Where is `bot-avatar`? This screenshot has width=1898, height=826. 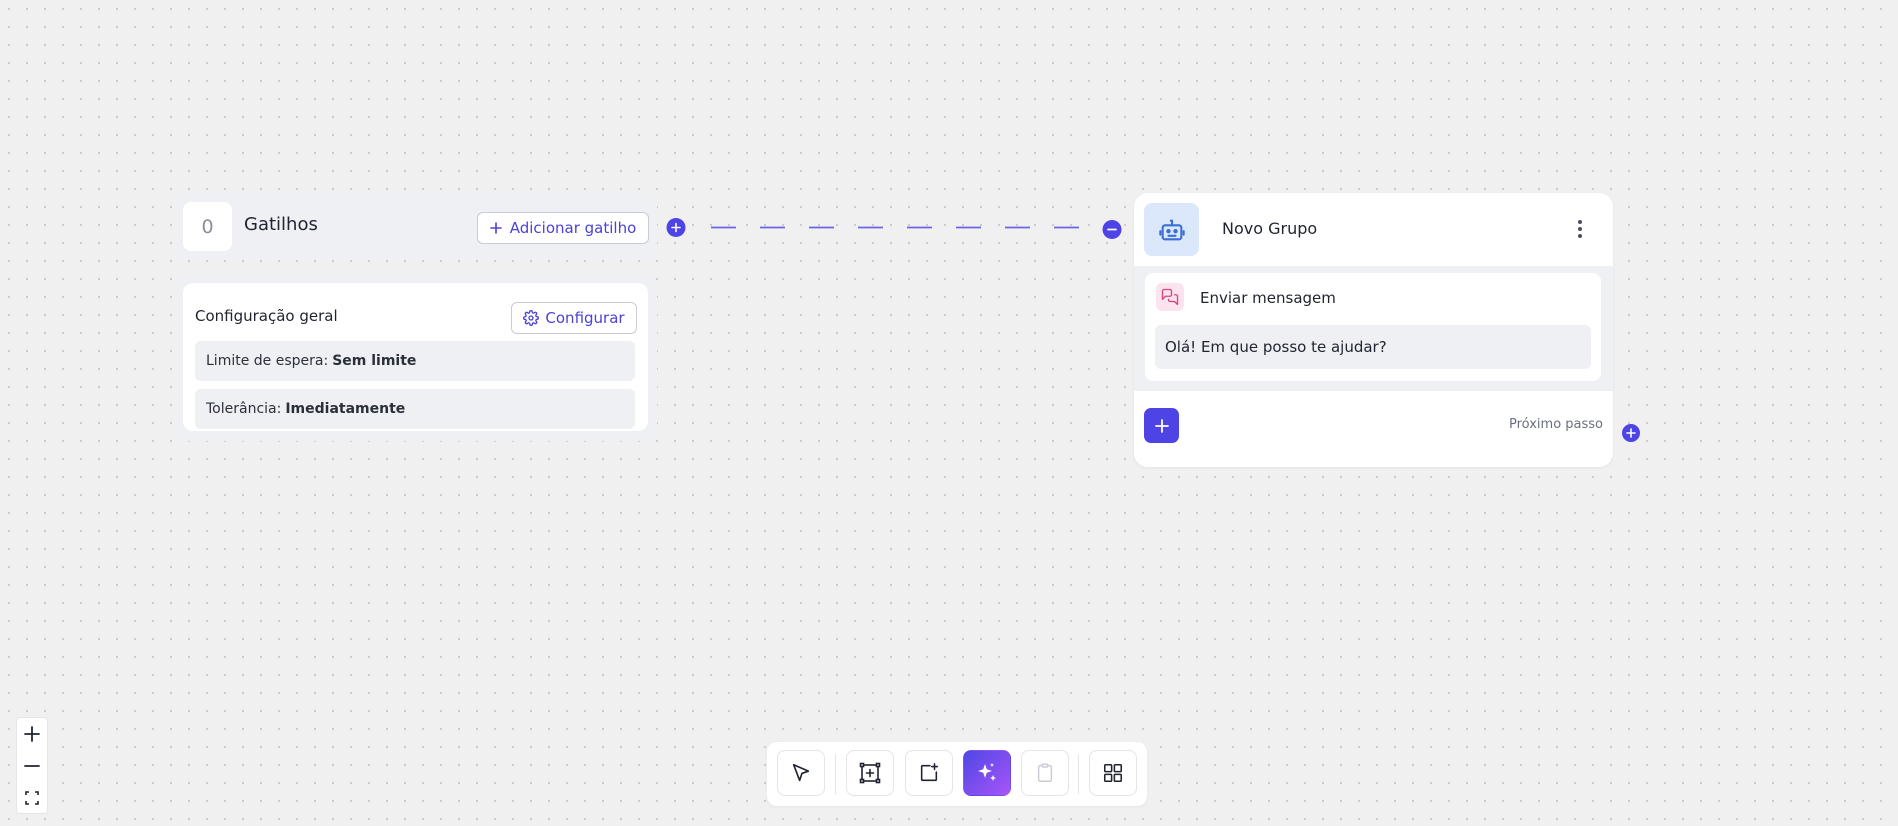 bot-avatar is located at coordinates (1171, 229).